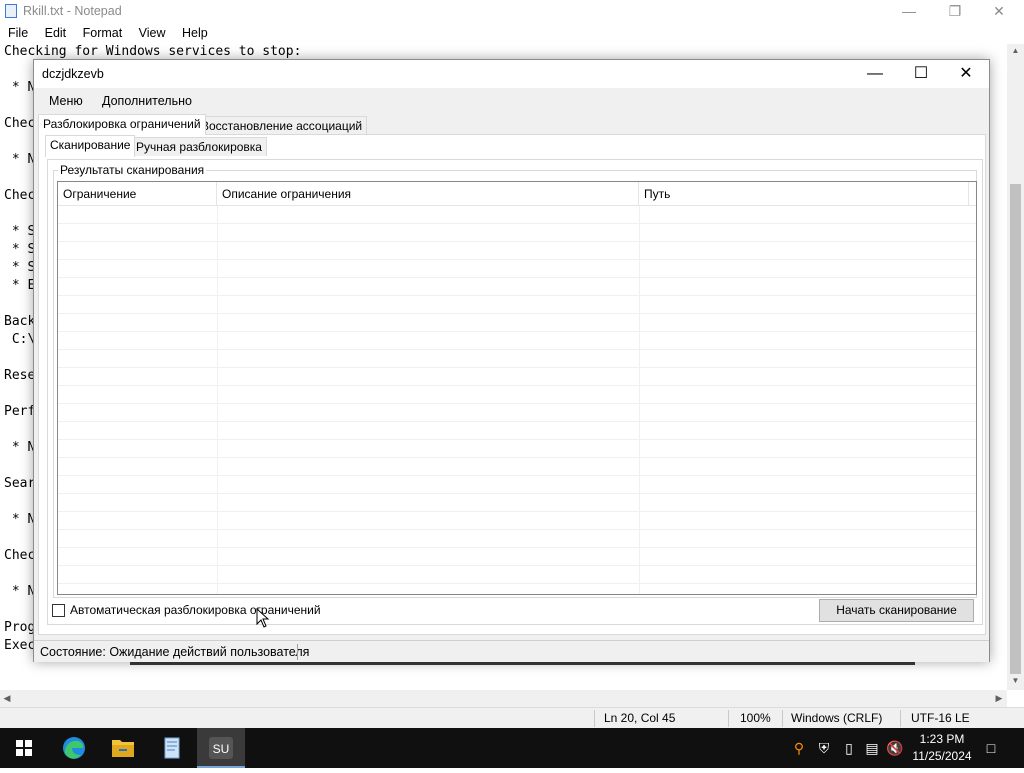  What do you see at coordinates (896, 610) in the screenshot?
I see `start-scan-button: Начать сканирование` at bounding box center [896, 610].